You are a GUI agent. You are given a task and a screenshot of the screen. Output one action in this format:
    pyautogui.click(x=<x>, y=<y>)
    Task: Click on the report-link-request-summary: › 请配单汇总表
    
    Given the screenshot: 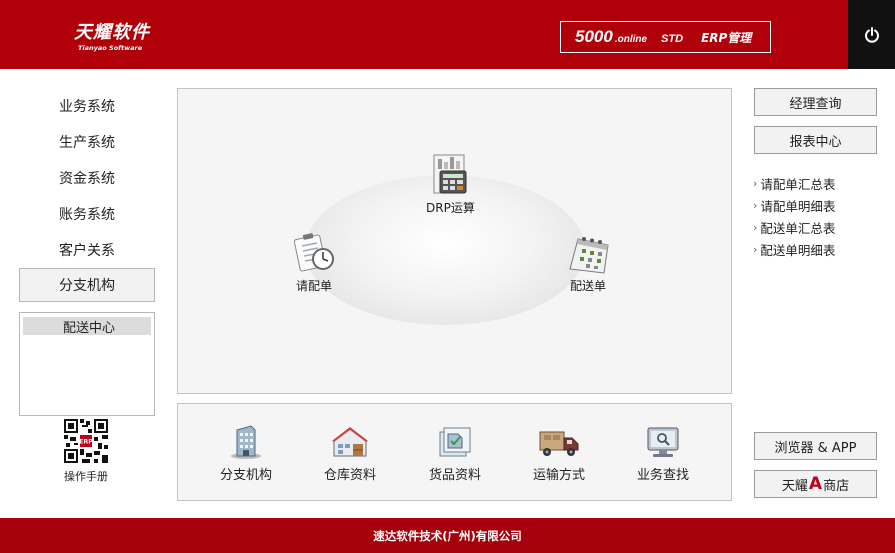 What is the action you would take?
    pyautogui.click(x=794, y=183)
    